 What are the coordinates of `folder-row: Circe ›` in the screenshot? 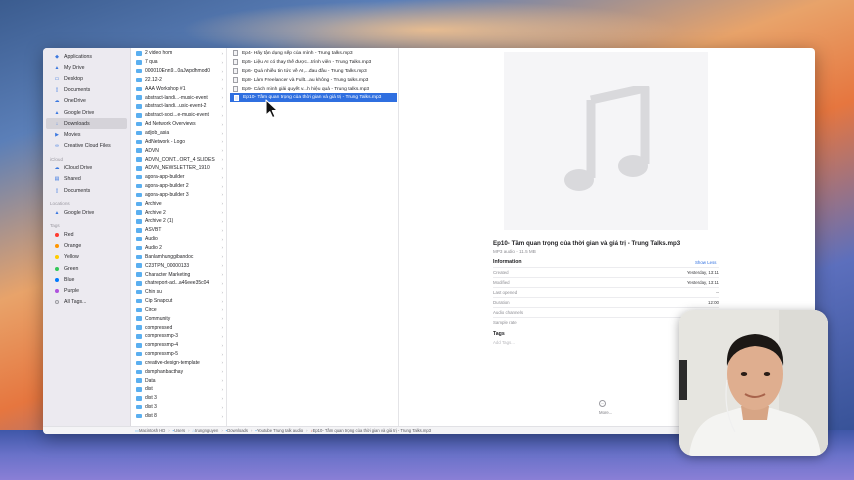 It's located at (179, 309).